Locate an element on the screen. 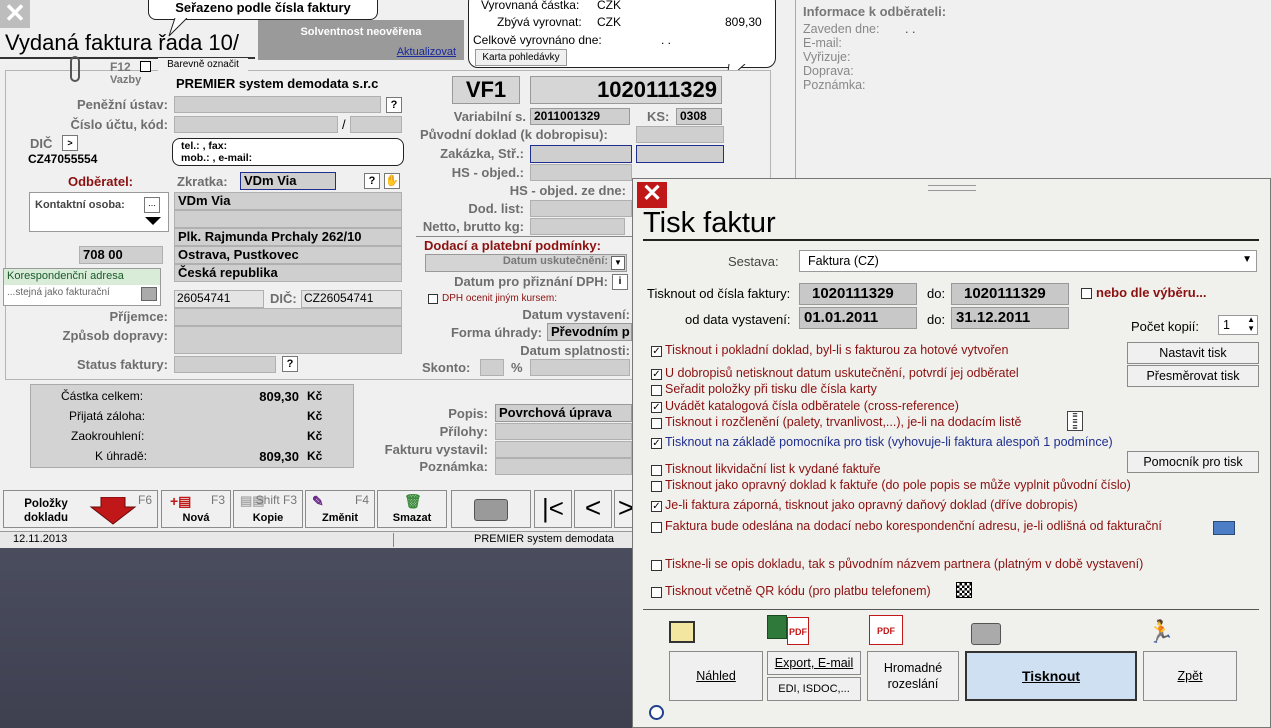 The height and width of the screenshot is (728, 1271). skonto-field is located at coordinates (492, 367).